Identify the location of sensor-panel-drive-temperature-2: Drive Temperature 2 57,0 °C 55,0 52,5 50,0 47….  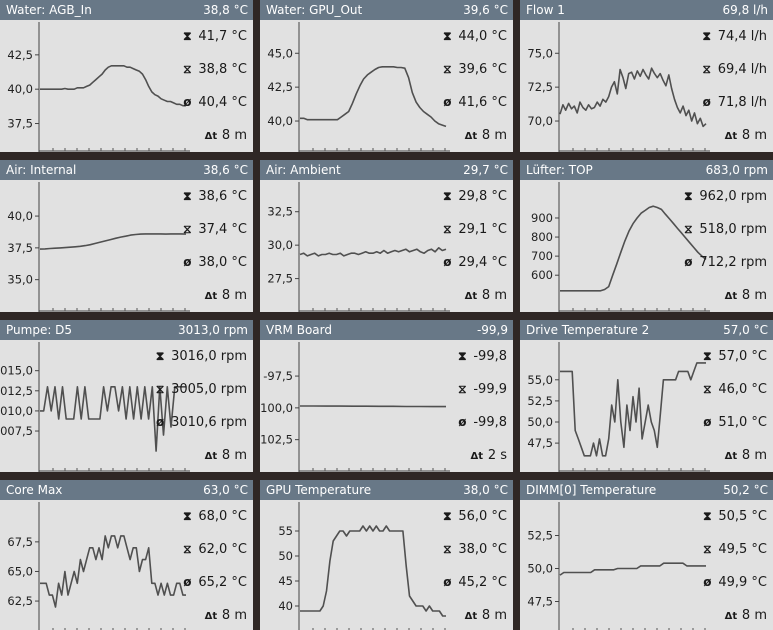
(646, 396).